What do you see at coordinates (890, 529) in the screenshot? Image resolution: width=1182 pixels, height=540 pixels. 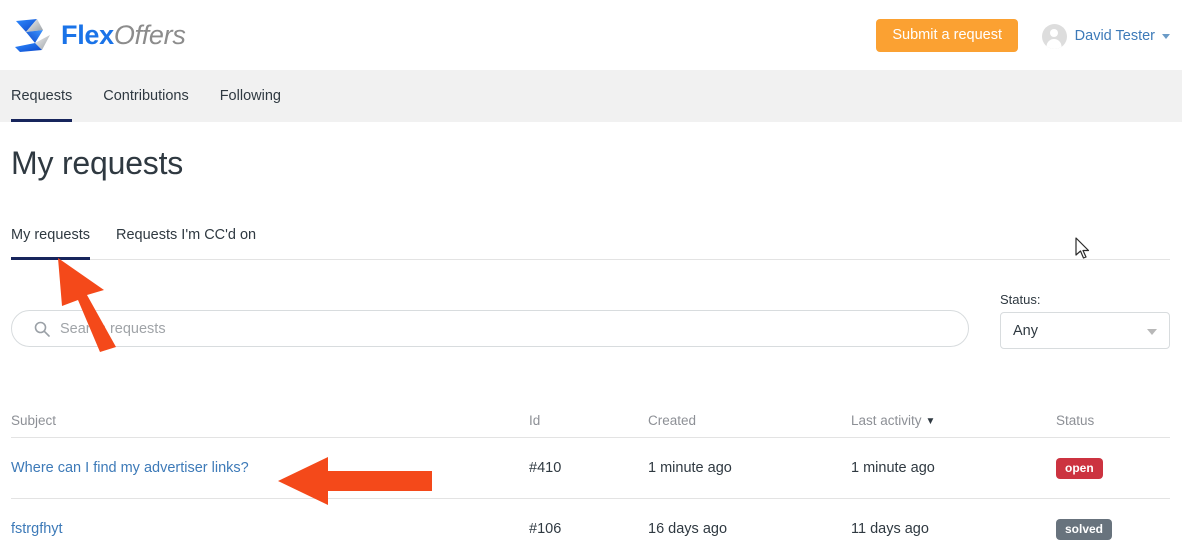 I see `request-last-activity-cell: 11 days ago` at bounding box center [890, 529].